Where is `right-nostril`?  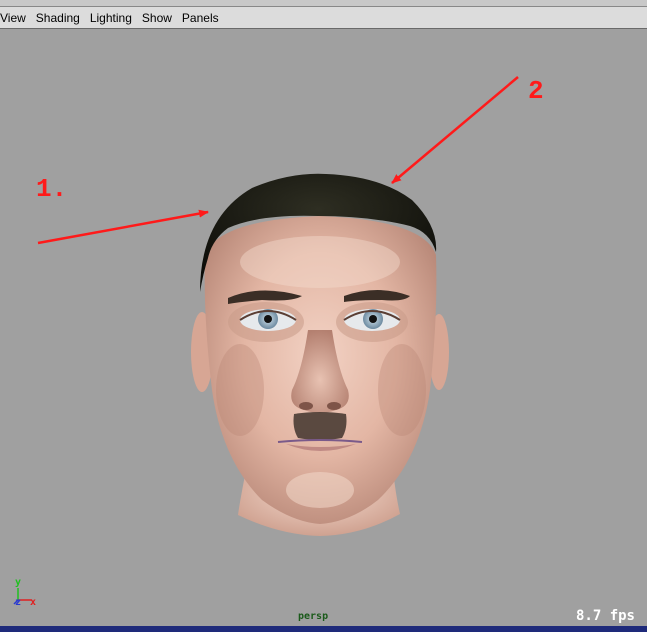
right-nostril is located at coordinates (334, 406).